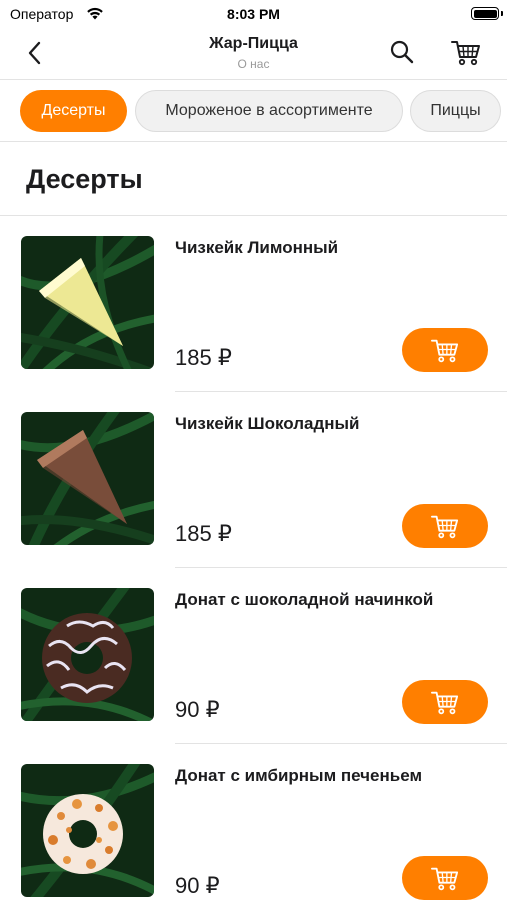 Image resolution: width=507 pixels, height=900 pixels. Describe the element at coordinates (304, 599) in the screenshot. I see `product-name: Донат с шоколадной начинкой` at that location.